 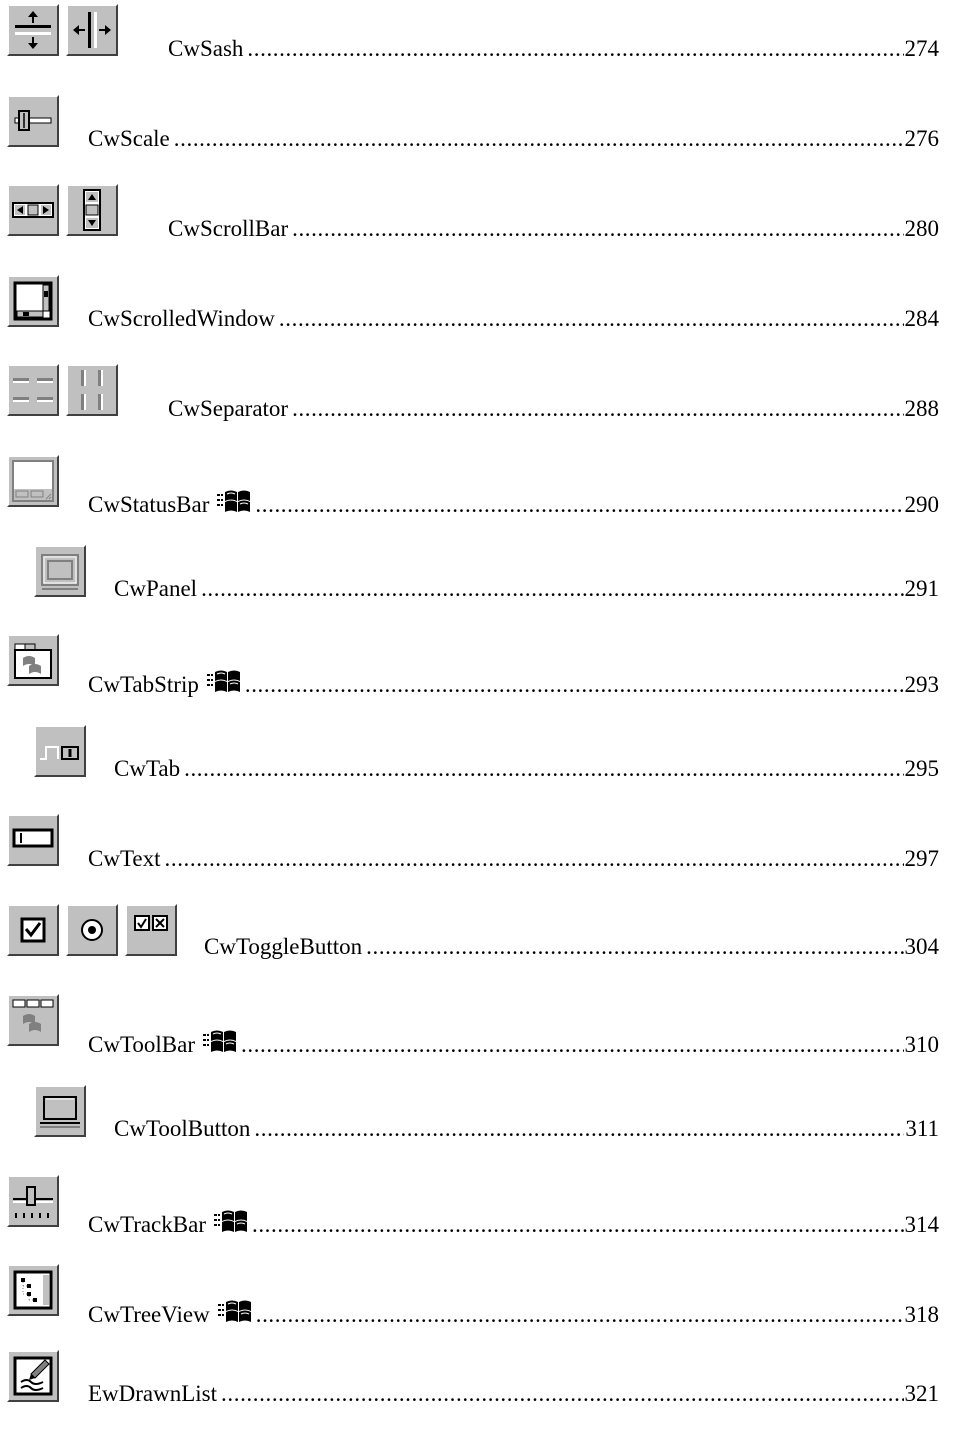 What do you see at coordinates (922, 318) in the screenshot?
I see `page-number: 284` at bounding box center [922, 318].